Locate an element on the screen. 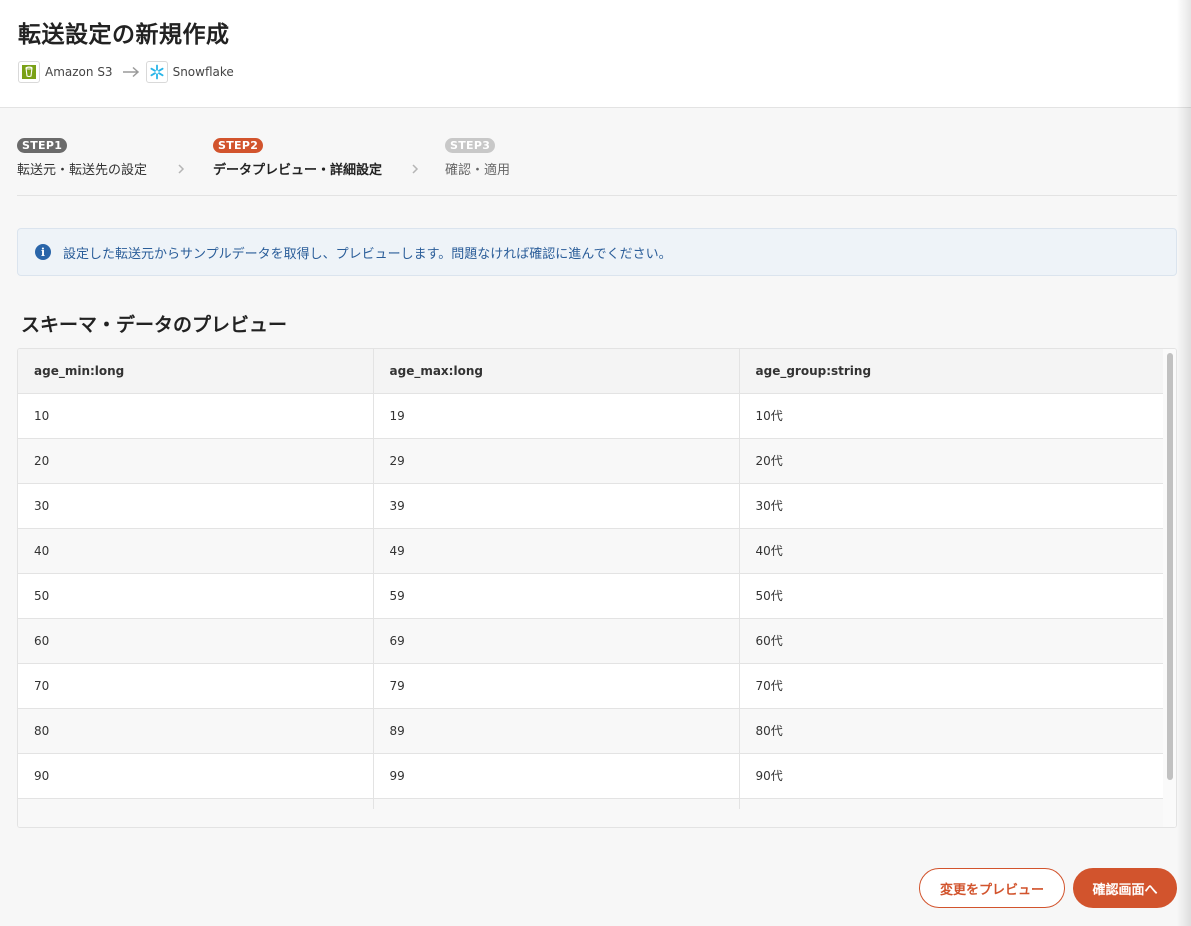  table-footer is located at coordinates (591, 818).